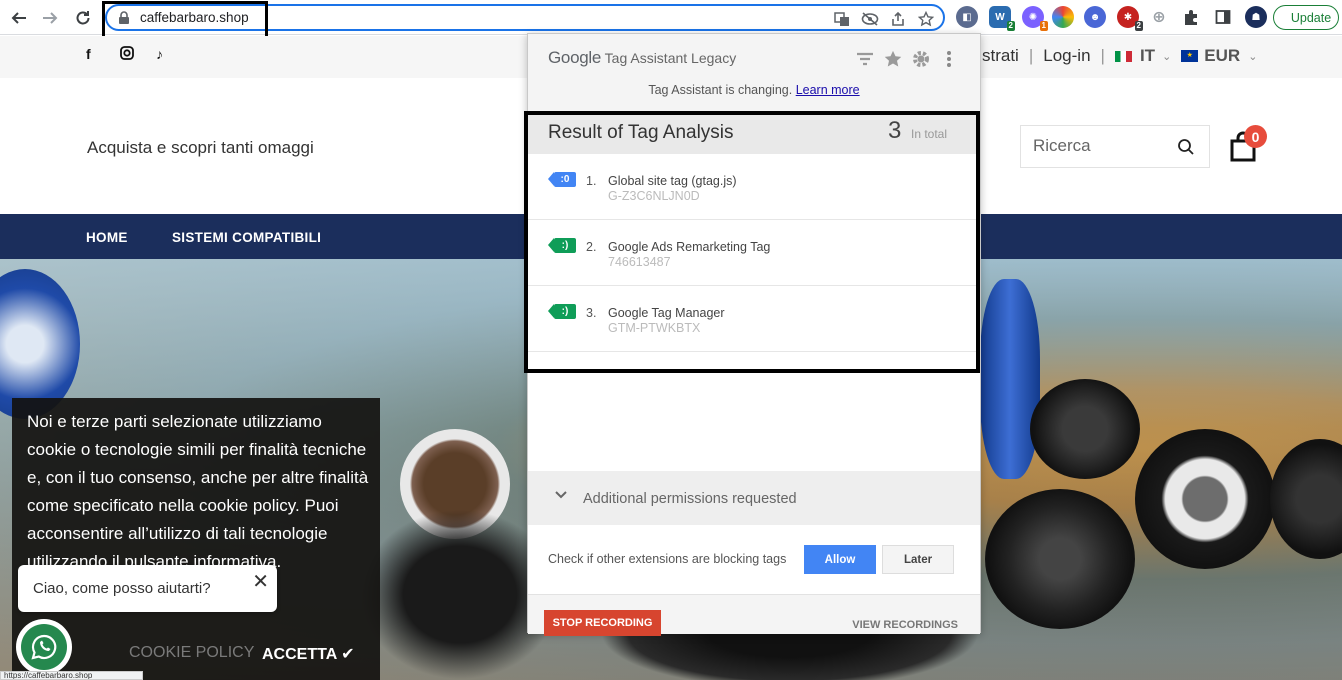 The image size is (1342, 680). What do you see at coordinates (1159, 17) in the screenshot?
I see `globe-extension-icon: ⊕` at bounding box center [1159, 17].